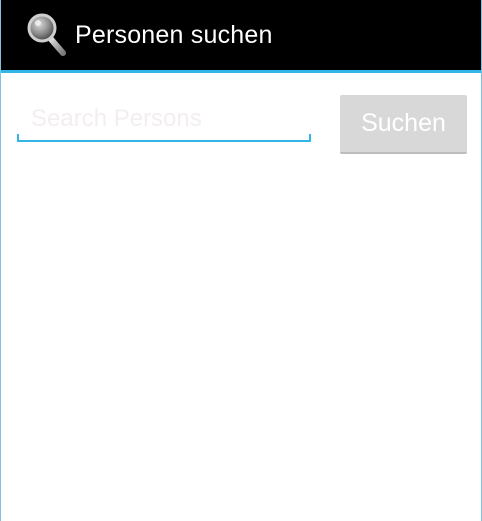  What do you see at coordinates (403, 124) in the screenshot?
I see `search-button: Suchen` at bounding box center [403, 124].